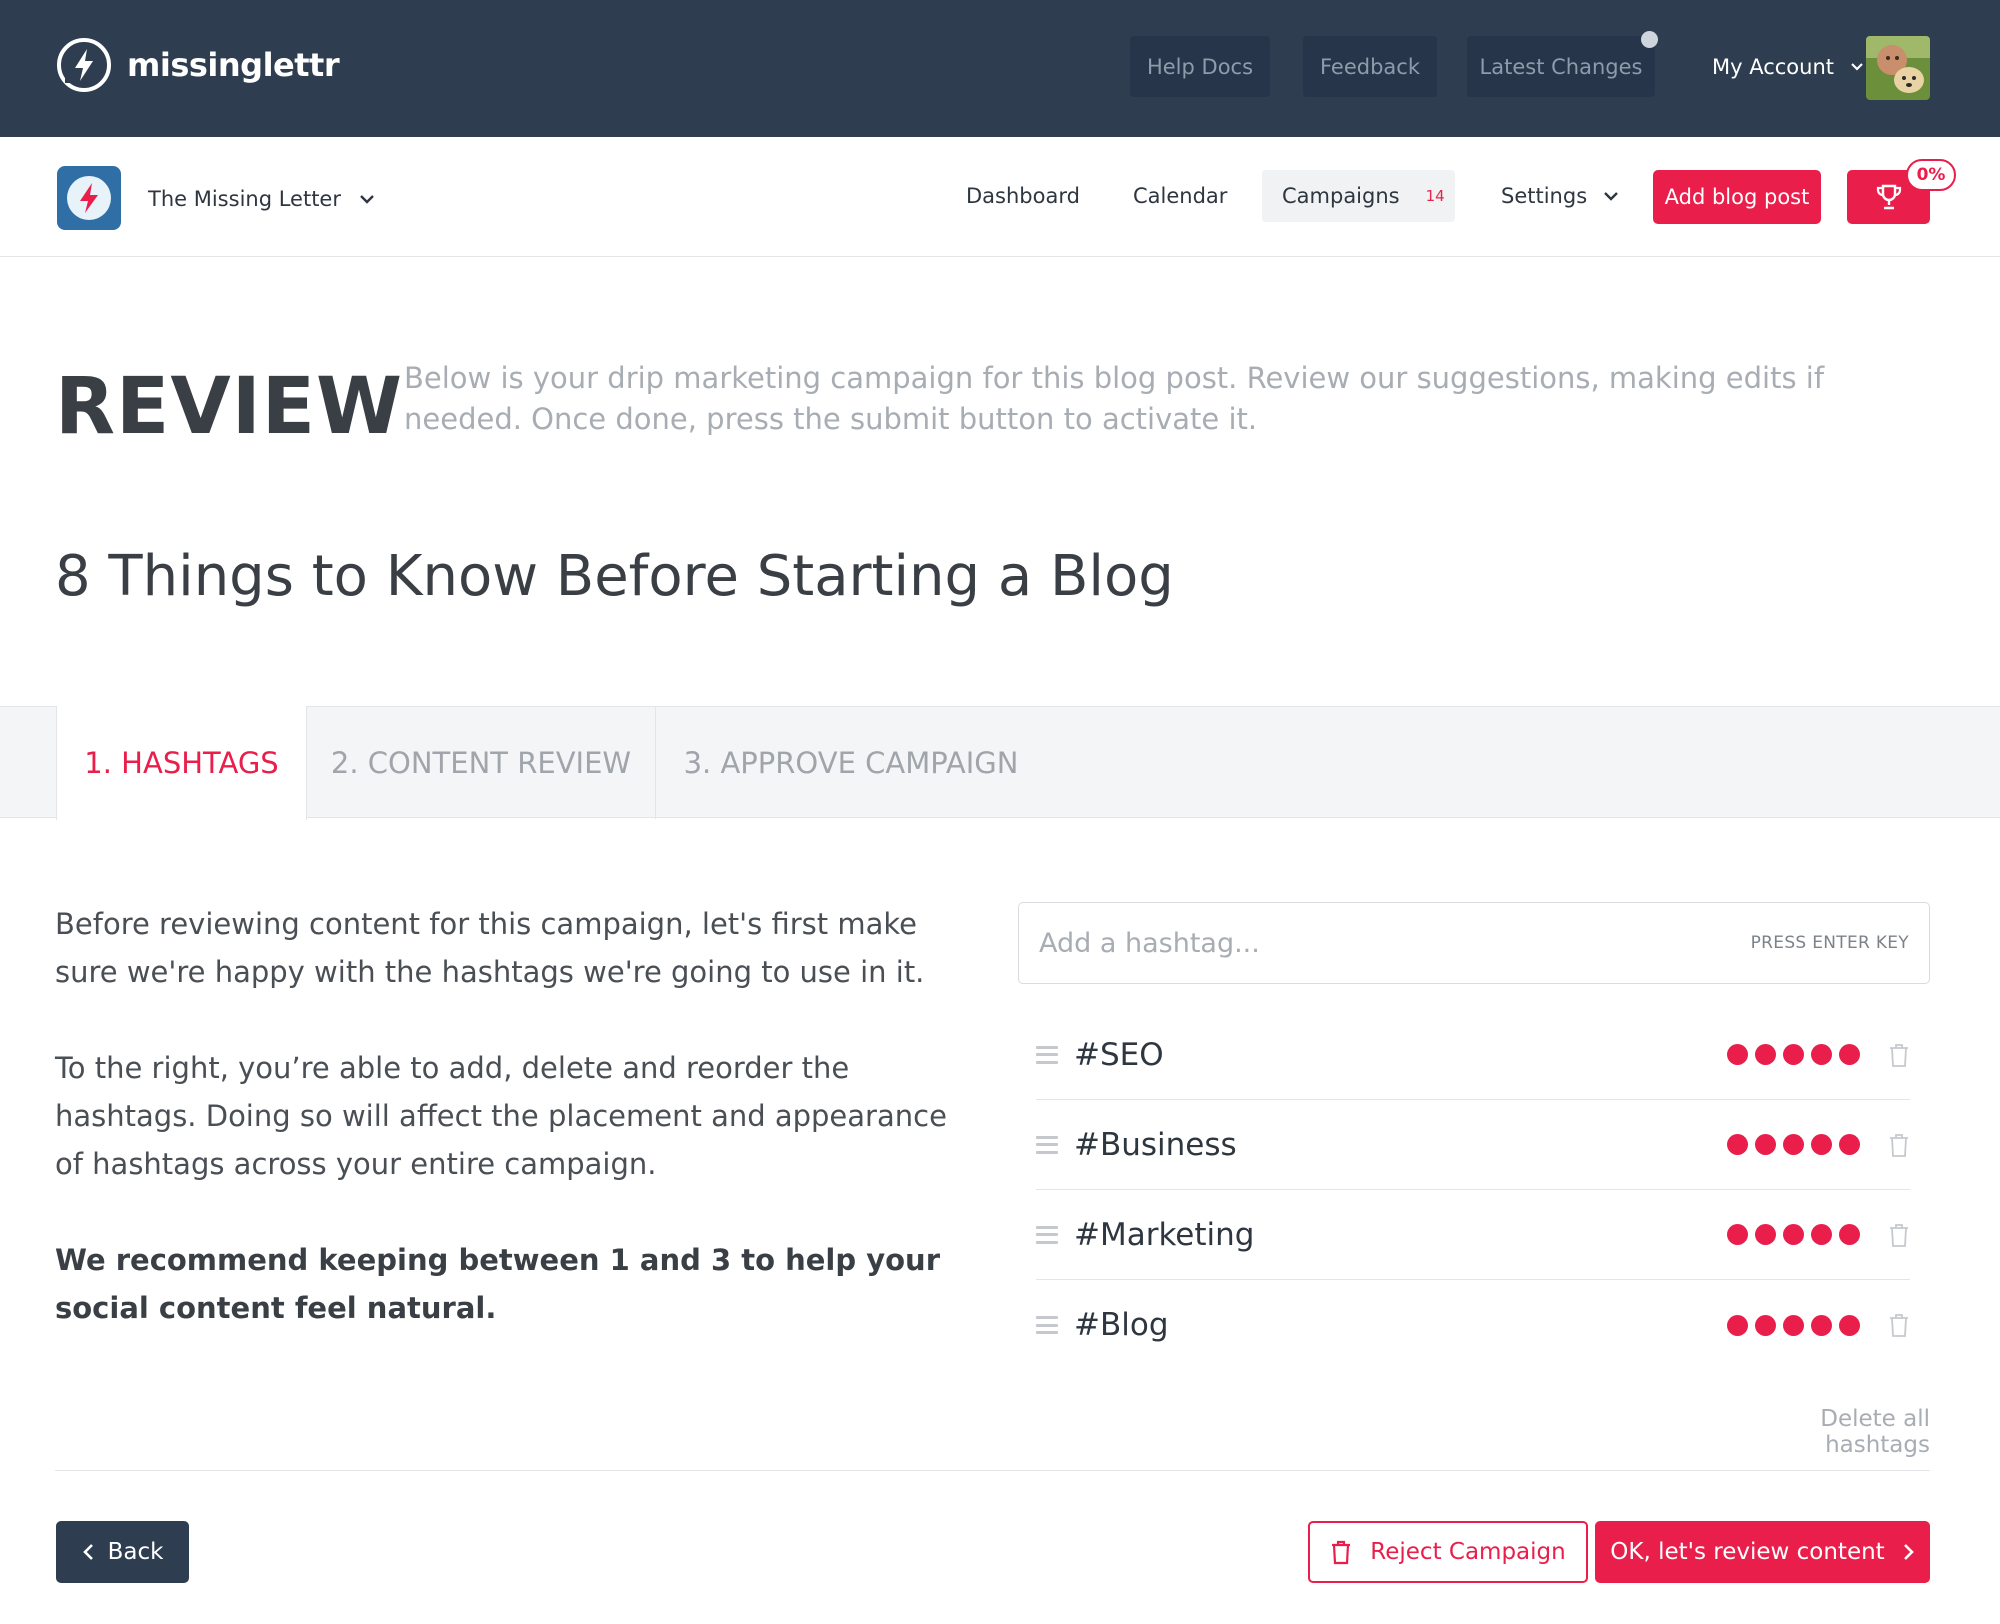 Image resolution: width=2000 pixels, height=1624 pixels. I want to click on avatar, so click(1898, 68).